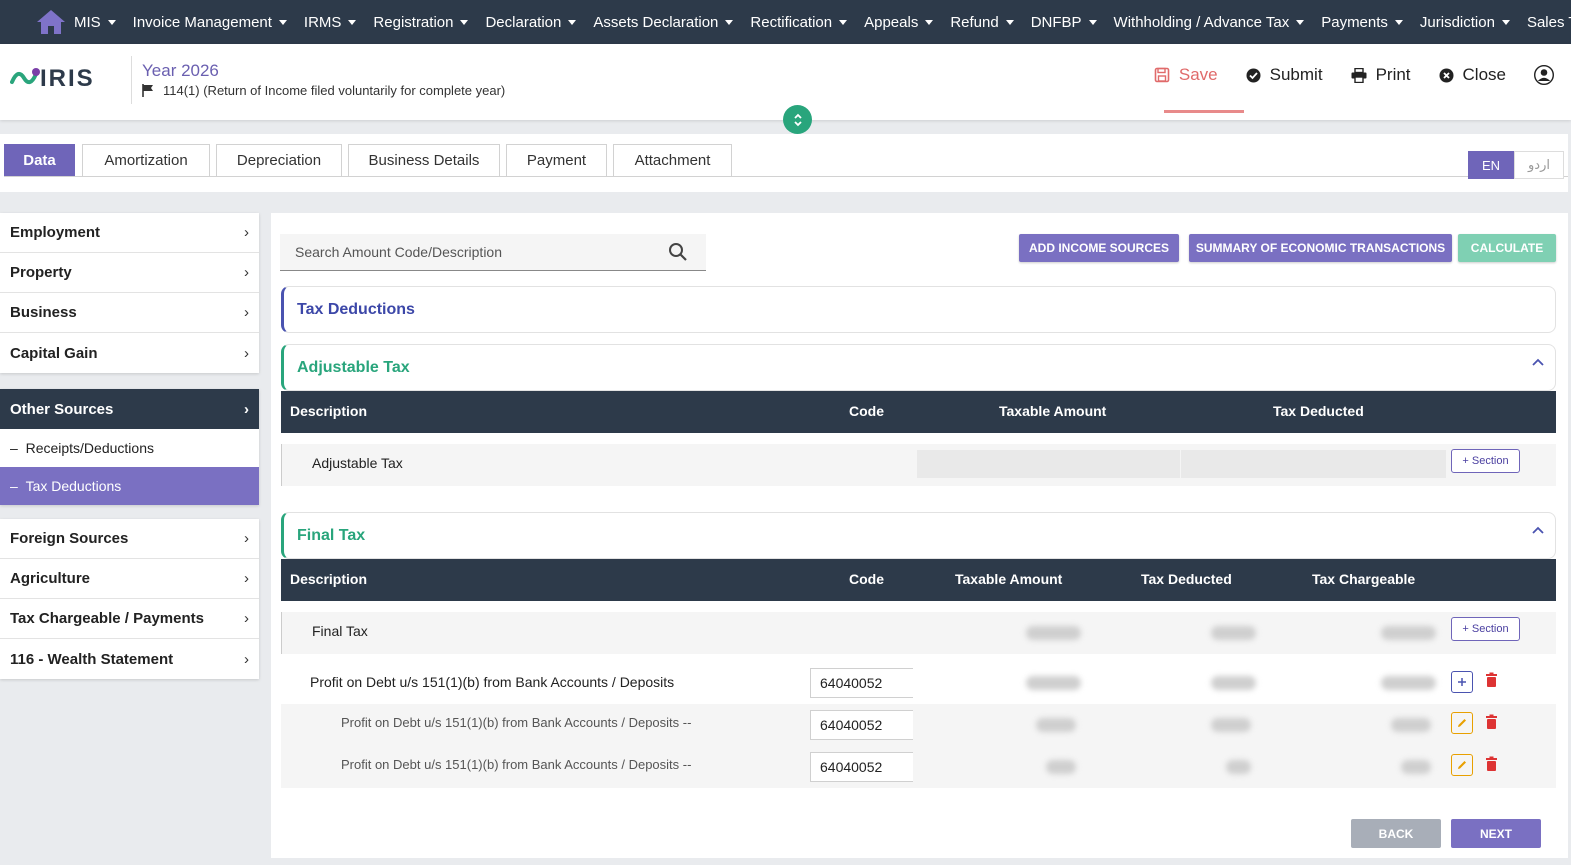 The height and width of the screenshot is (865, 1571). I want to click on nav-label: MIS, so click(87, 22).